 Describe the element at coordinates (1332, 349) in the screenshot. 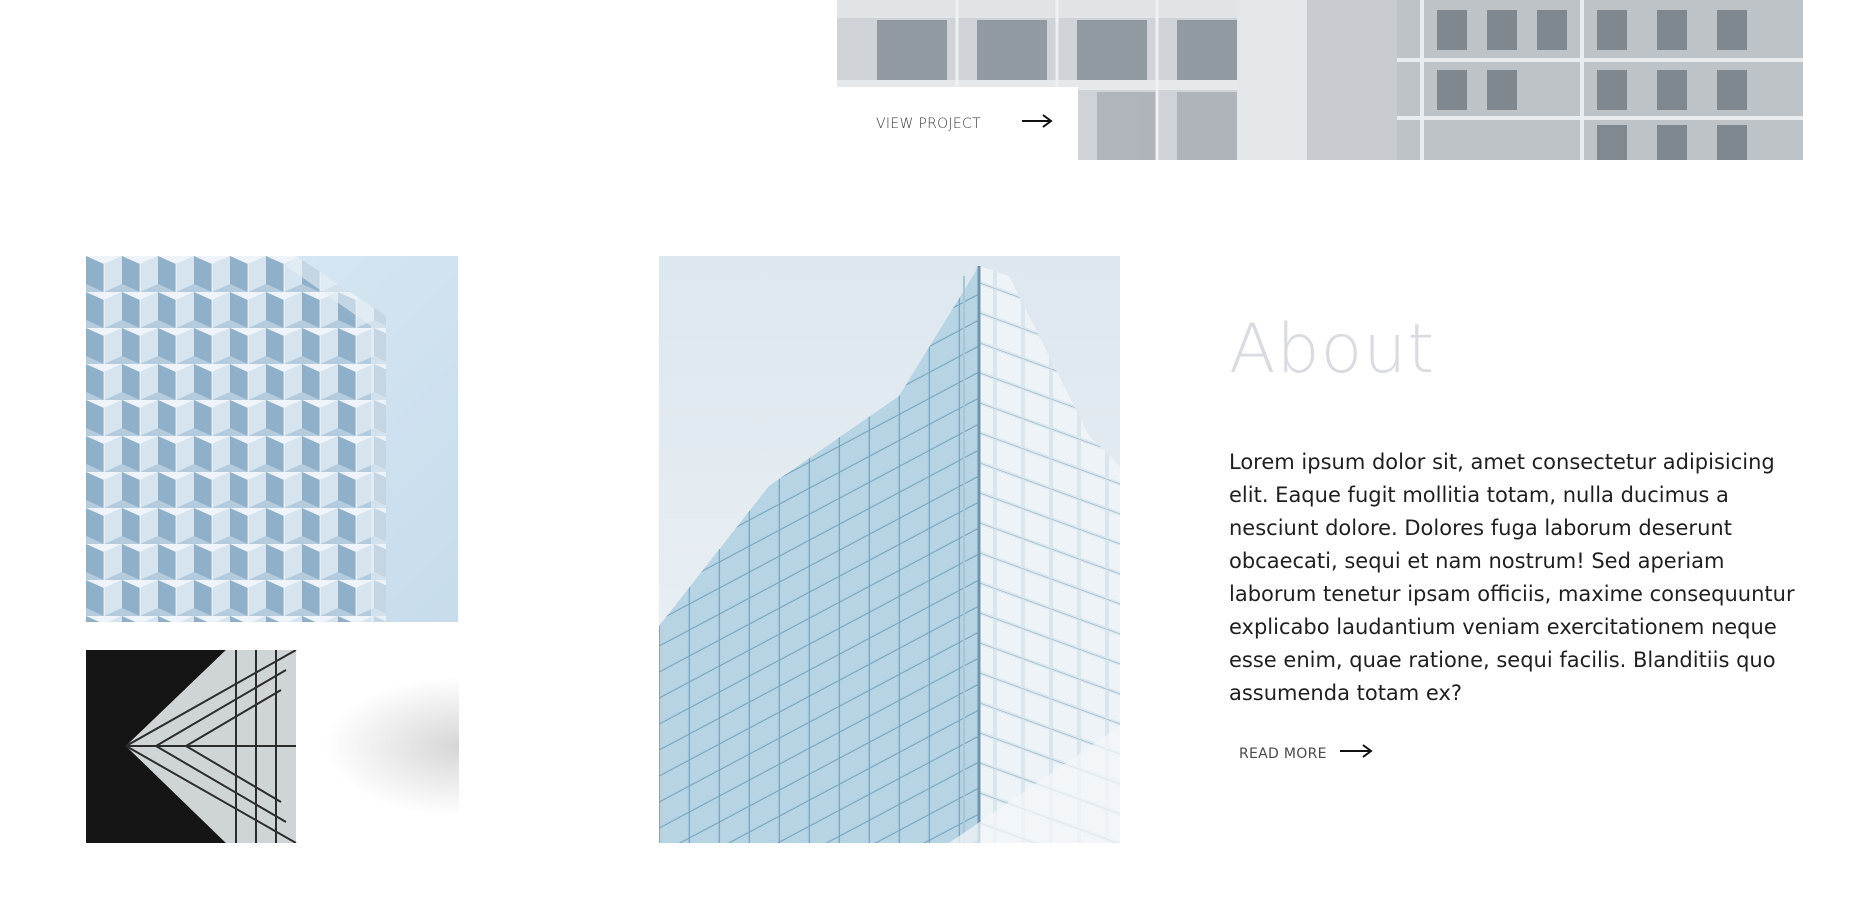

I see `about-title: About` at that location.